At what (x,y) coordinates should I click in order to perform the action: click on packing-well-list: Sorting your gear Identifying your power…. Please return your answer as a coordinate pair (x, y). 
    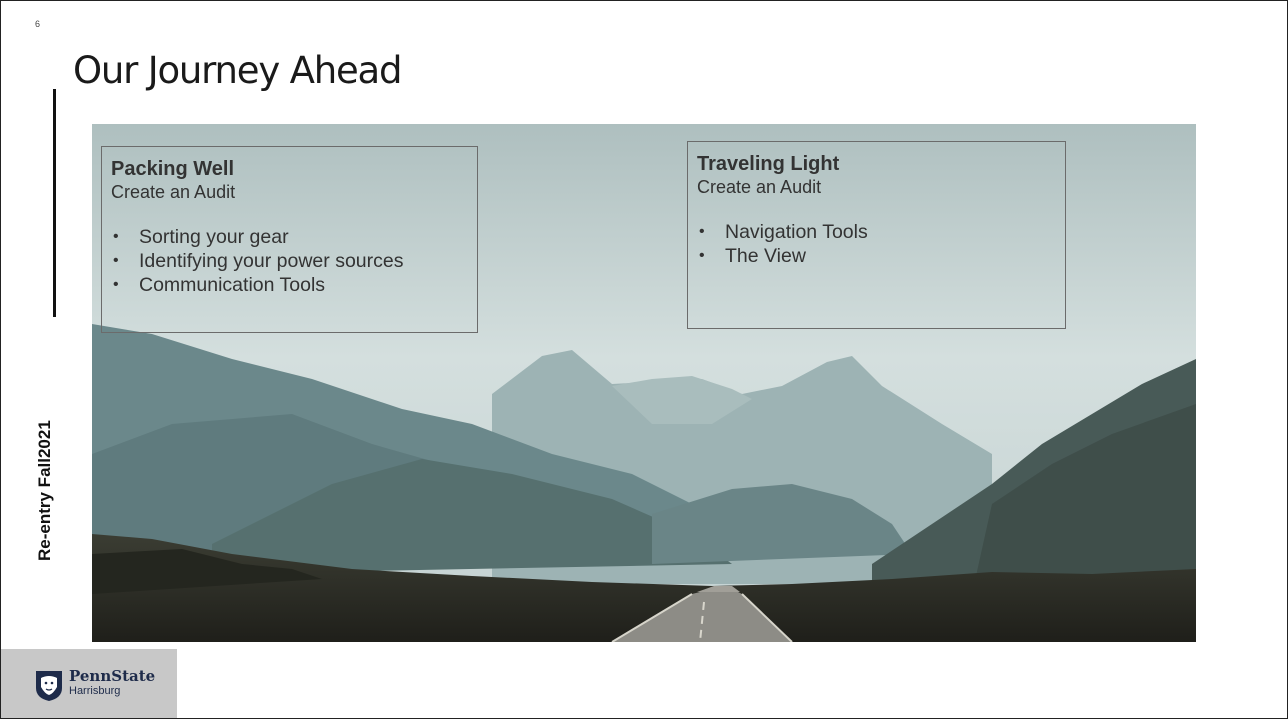
    Looking at the image, I should click on (294, 261).